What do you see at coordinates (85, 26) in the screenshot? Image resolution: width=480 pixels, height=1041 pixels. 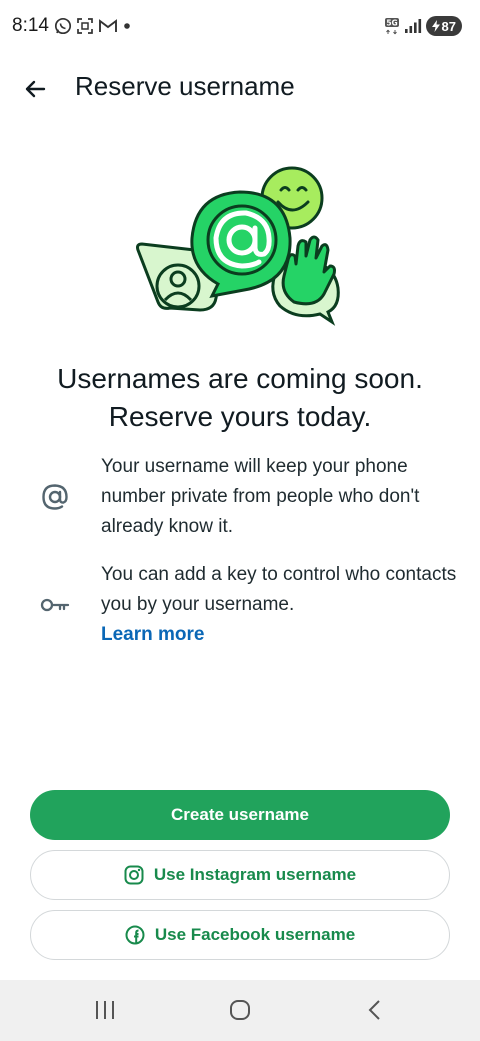 I see `scan-icon` at bounding box center [85, 26].